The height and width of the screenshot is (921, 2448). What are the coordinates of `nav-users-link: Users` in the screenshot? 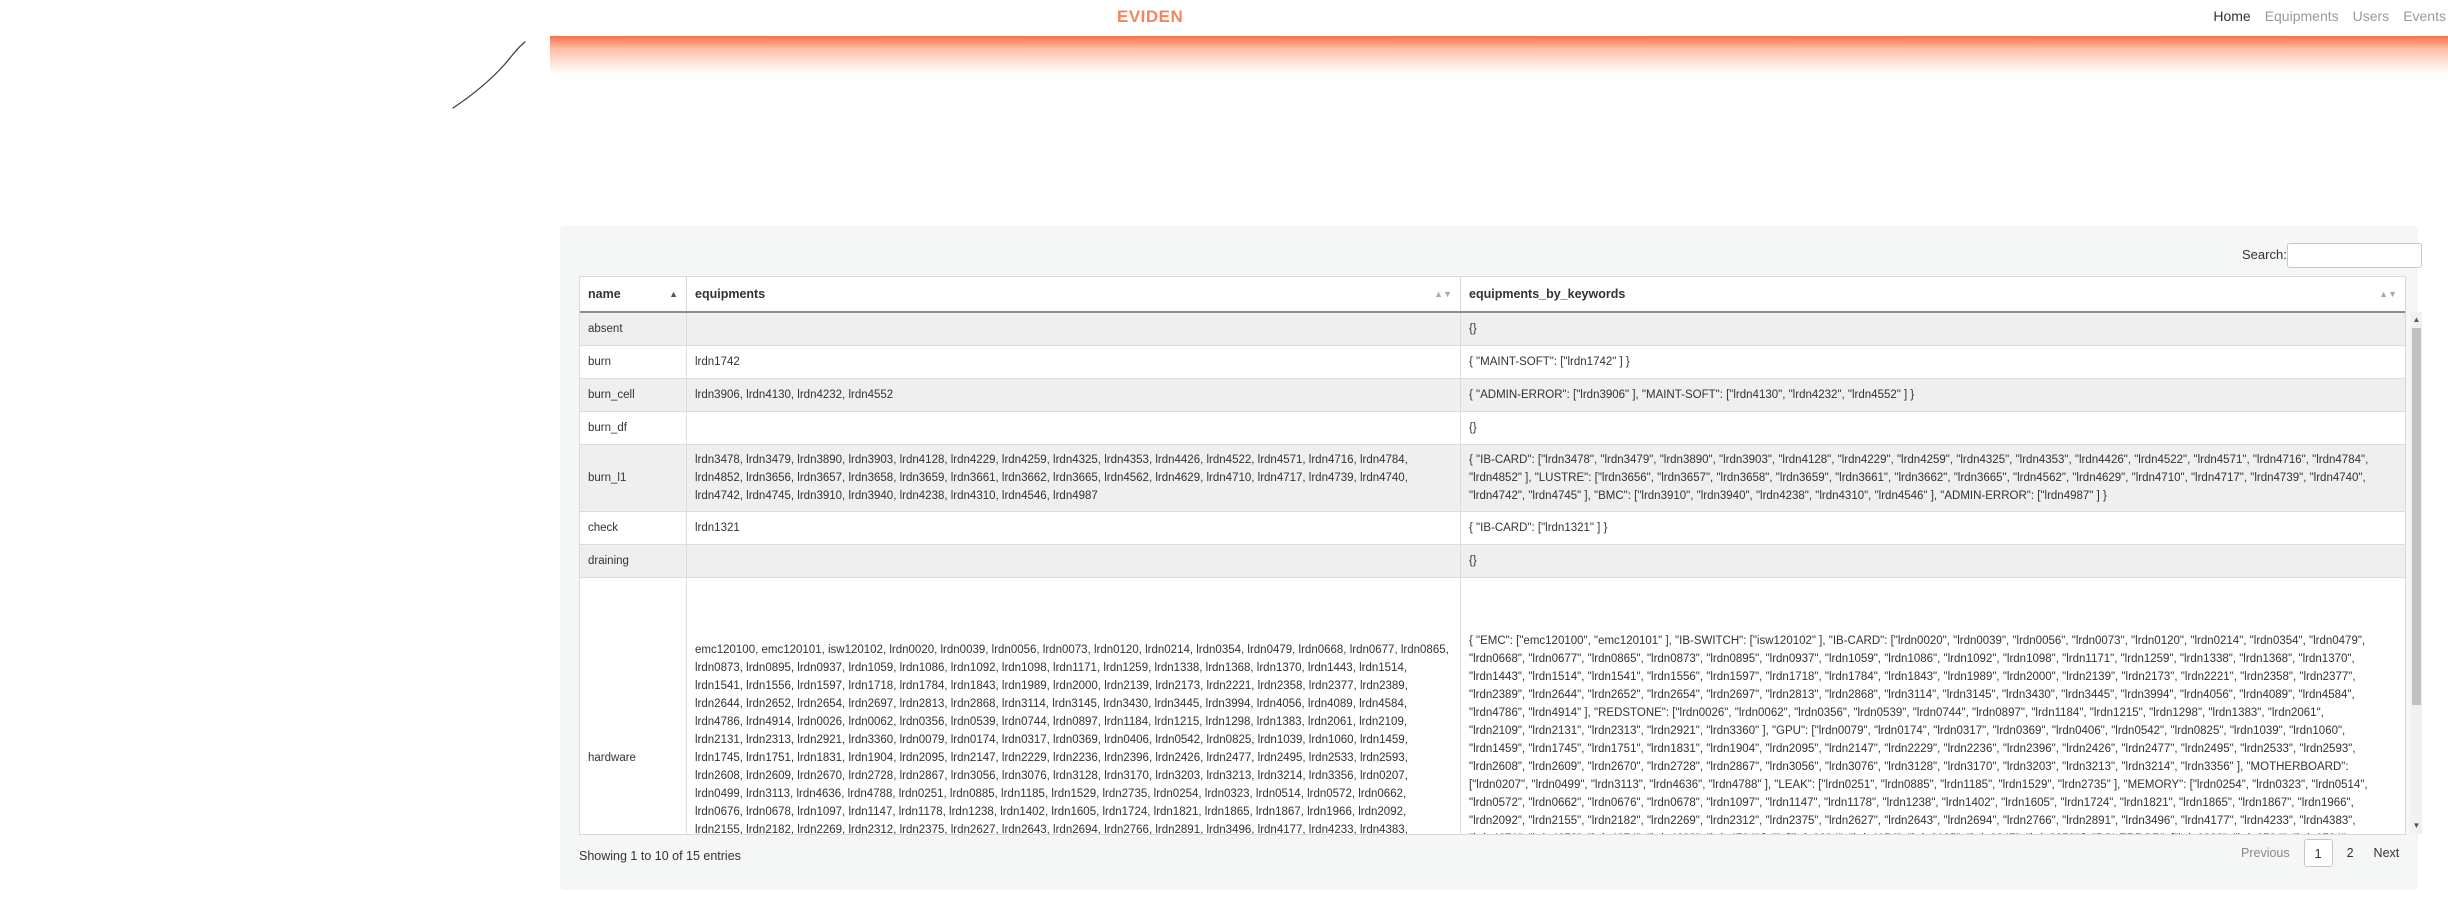 It's located at (2371, 16).